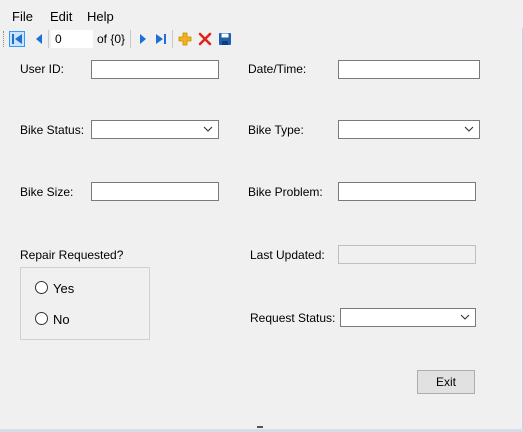 This screenshot has height=432, width=523. I want to click on position-input: 0, so click(72, 39).